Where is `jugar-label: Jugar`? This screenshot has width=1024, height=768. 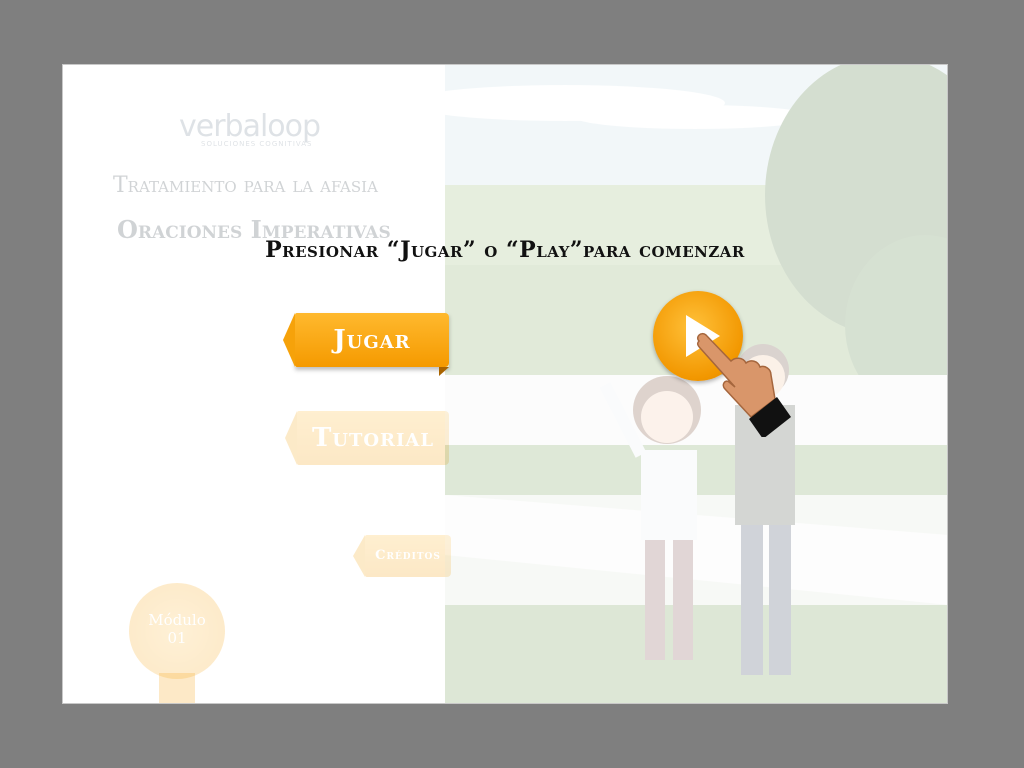 jugar-label: Jugar is located at coordinates (372, 340).